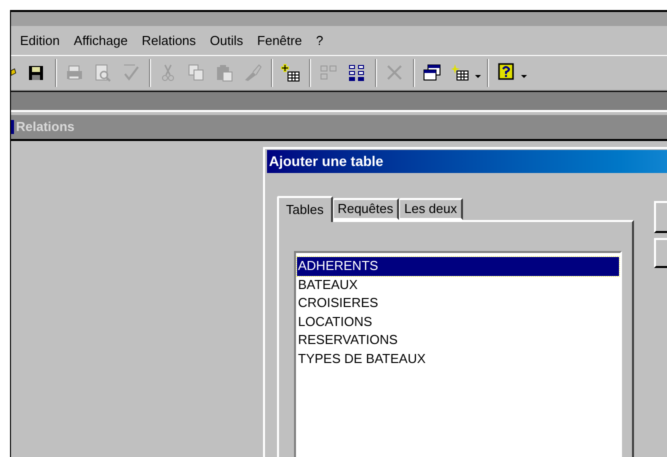  I want to click on dialog-title: Ajouter une table, so click(467, 161).